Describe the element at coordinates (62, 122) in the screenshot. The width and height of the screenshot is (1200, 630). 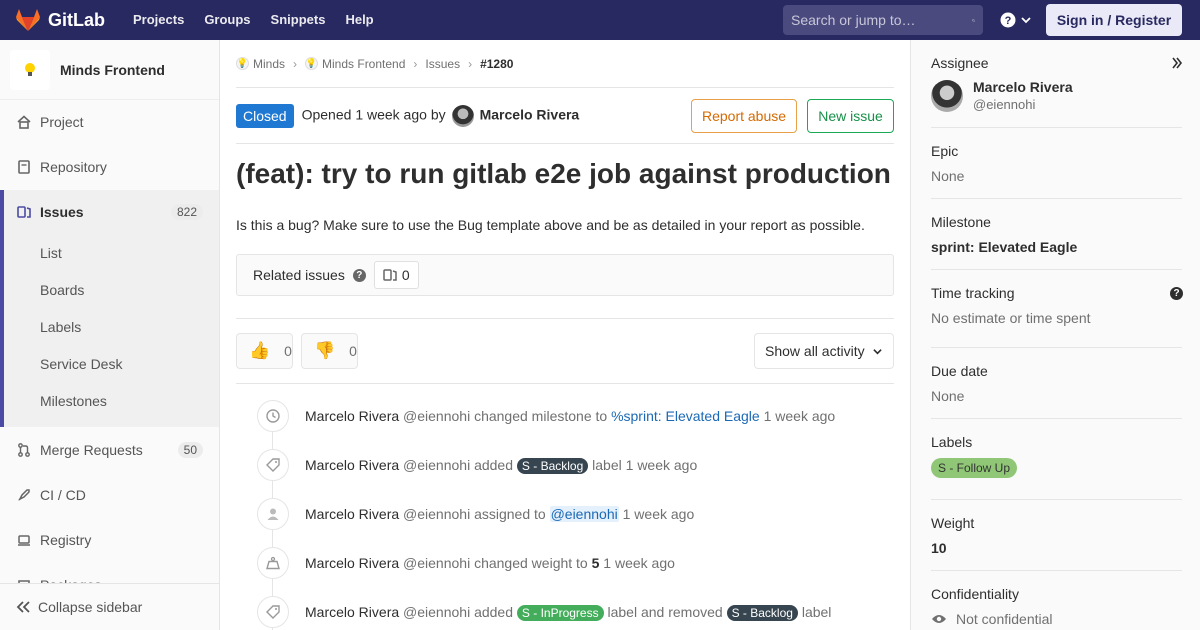
I see `sidebar-item-label: Project` at that location.